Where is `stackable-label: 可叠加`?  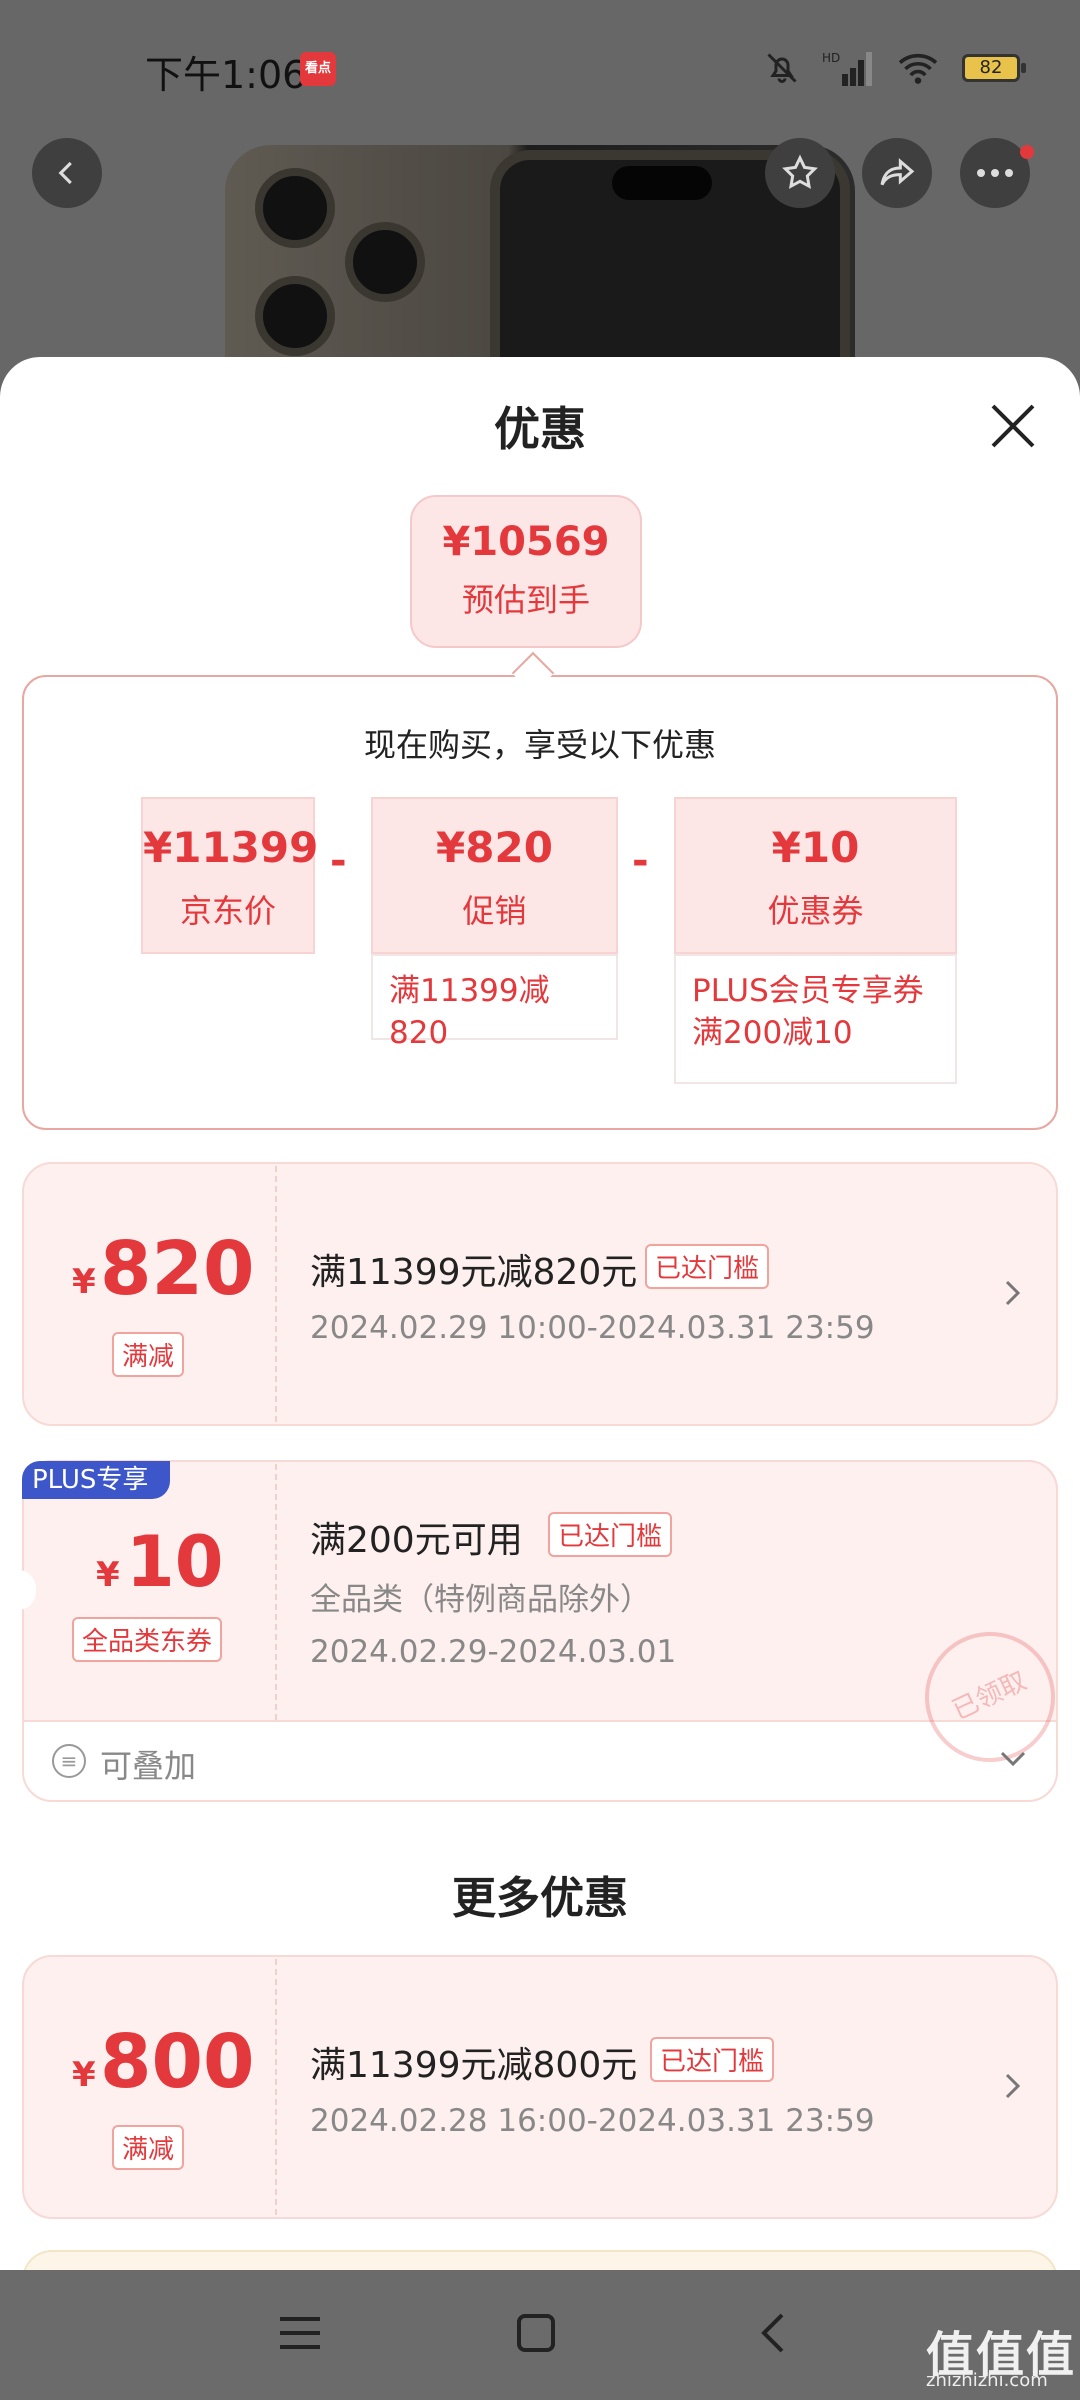 stackable-label: 可叠加 is located at coordinates (148, 1766).